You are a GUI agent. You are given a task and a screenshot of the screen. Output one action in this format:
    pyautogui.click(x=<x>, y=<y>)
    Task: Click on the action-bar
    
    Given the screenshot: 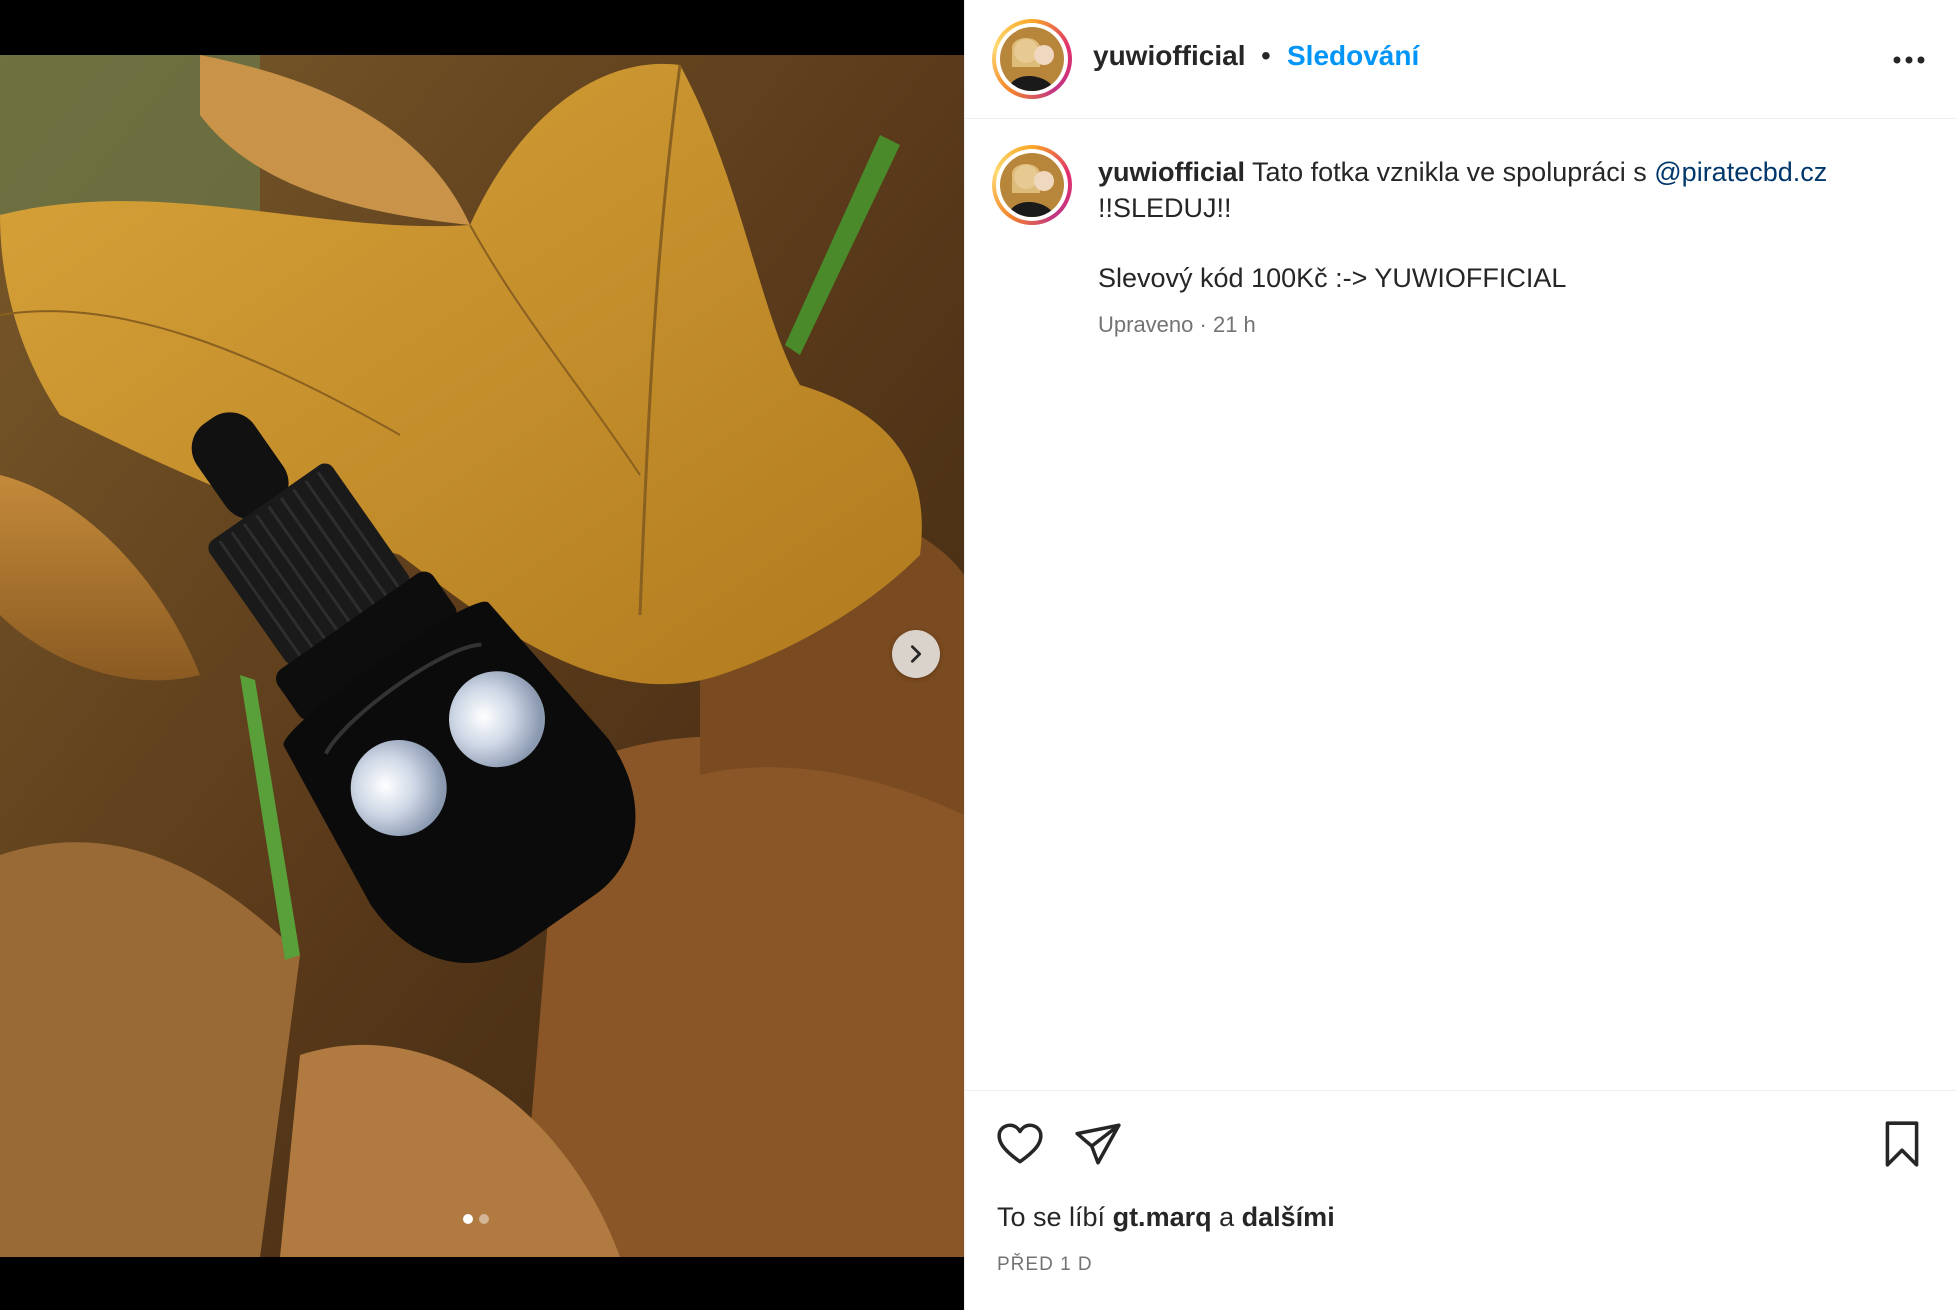 What is the action you would take?
    pyautogui.click(x=1461, y=1128)
    